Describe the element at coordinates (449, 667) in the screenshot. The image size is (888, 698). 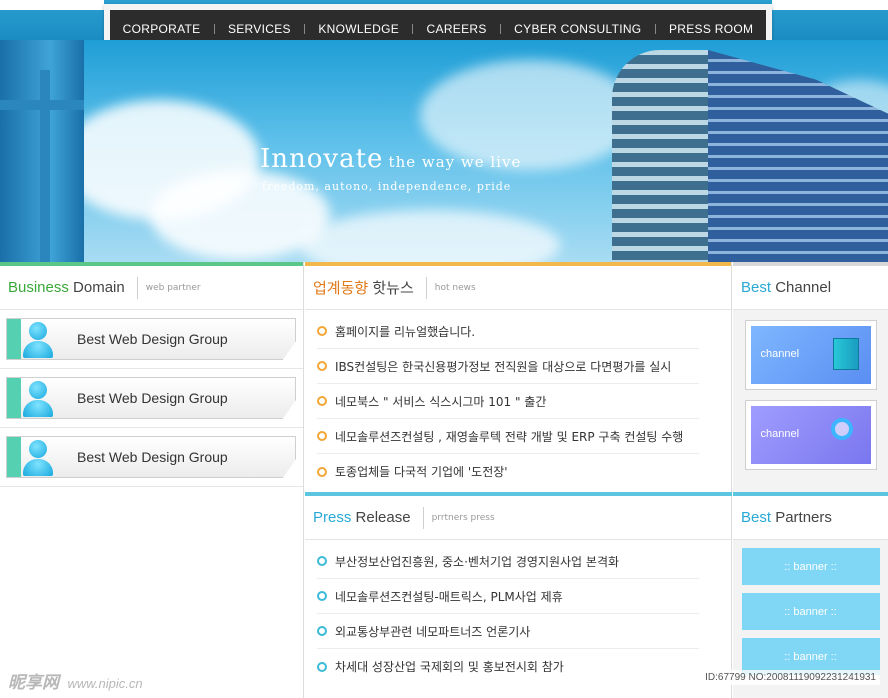
I see `list-item-text: 차세대 성장산업 국제회의 및 홍보전시회 참가` at that location.